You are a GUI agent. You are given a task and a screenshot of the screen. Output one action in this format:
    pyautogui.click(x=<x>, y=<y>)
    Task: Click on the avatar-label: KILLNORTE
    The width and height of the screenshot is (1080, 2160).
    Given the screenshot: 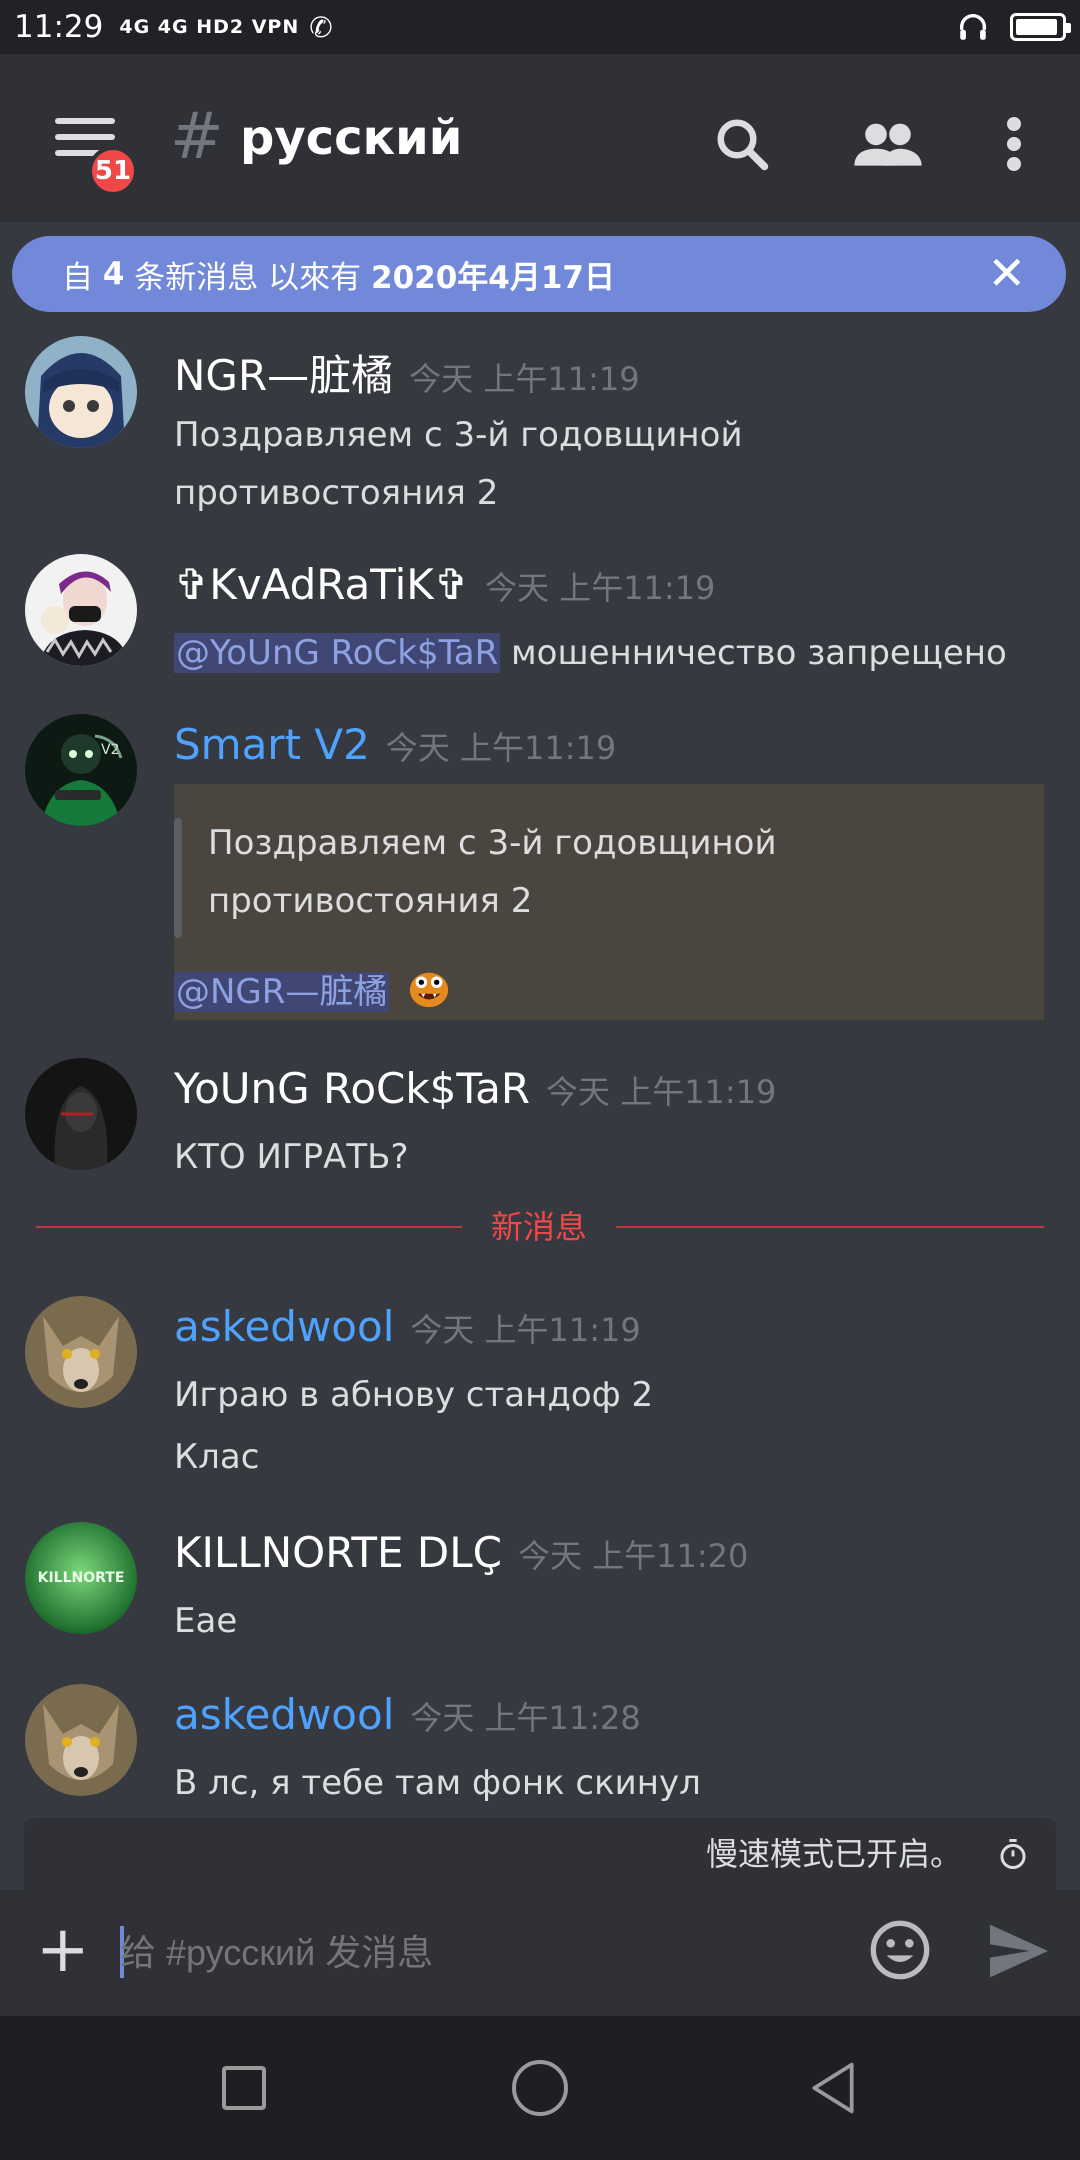 What is the action you would take?
    pyautogui.click(x=81, y=1578)
    